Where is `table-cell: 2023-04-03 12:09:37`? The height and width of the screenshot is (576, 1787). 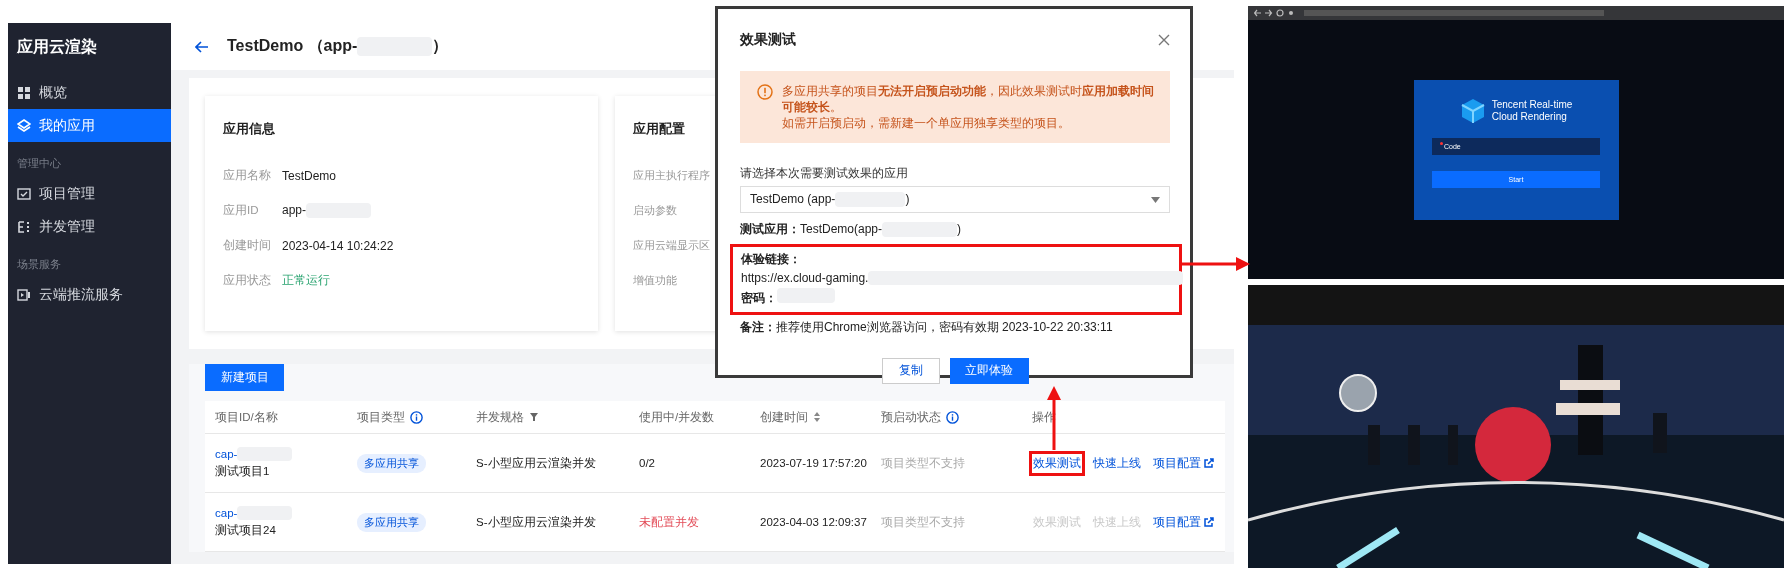
table-cell: 2023-04-03 12:09:37 is located at coordinates (813, 522).